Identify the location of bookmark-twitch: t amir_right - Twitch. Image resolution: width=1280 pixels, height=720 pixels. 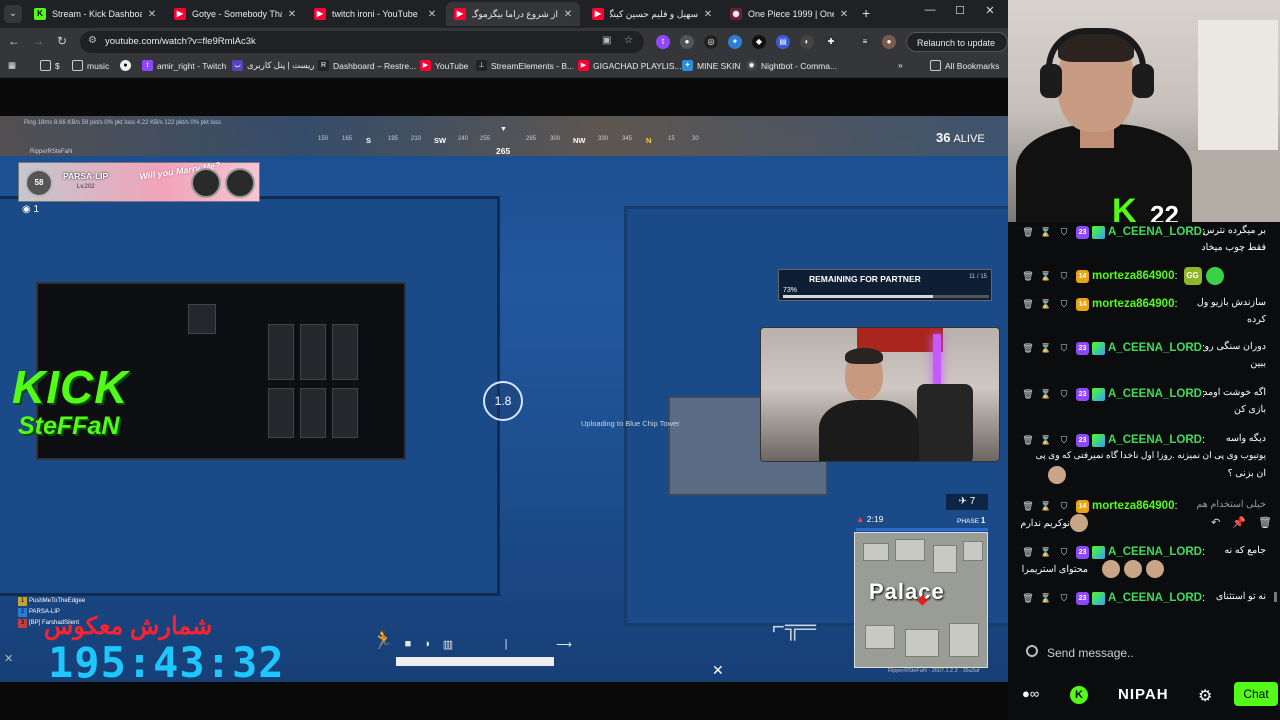
(184, 65).